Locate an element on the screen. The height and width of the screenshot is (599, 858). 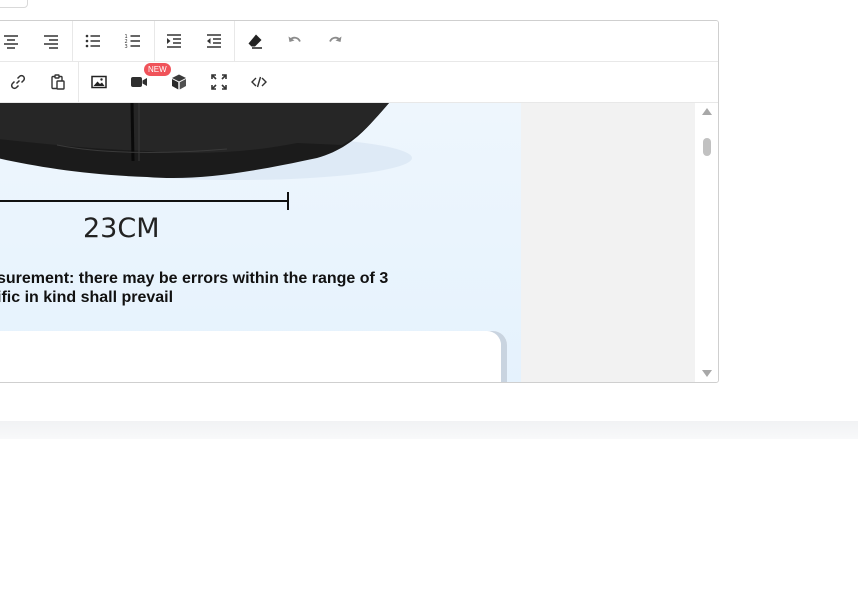
3d-model-icon is located at coordinates (179, 82).